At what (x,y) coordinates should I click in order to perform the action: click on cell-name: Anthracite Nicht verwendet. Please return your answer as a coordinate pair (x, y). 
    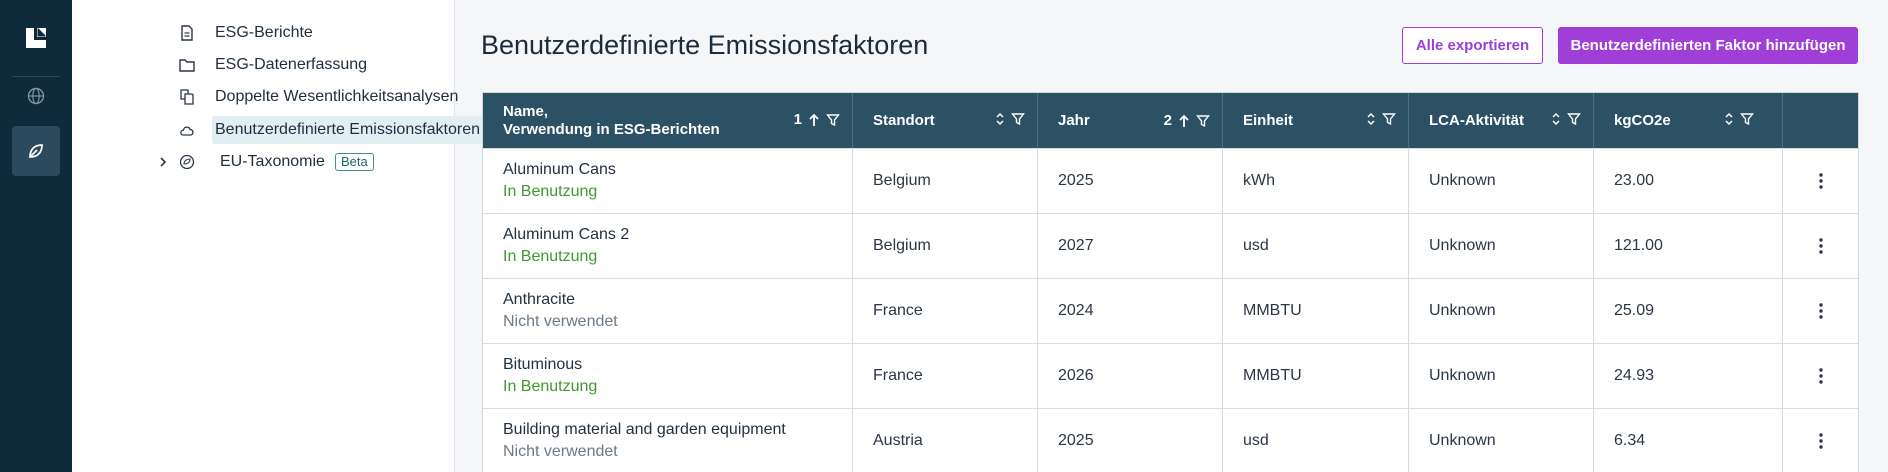
    Looking at the image, I should click on (668, 311).